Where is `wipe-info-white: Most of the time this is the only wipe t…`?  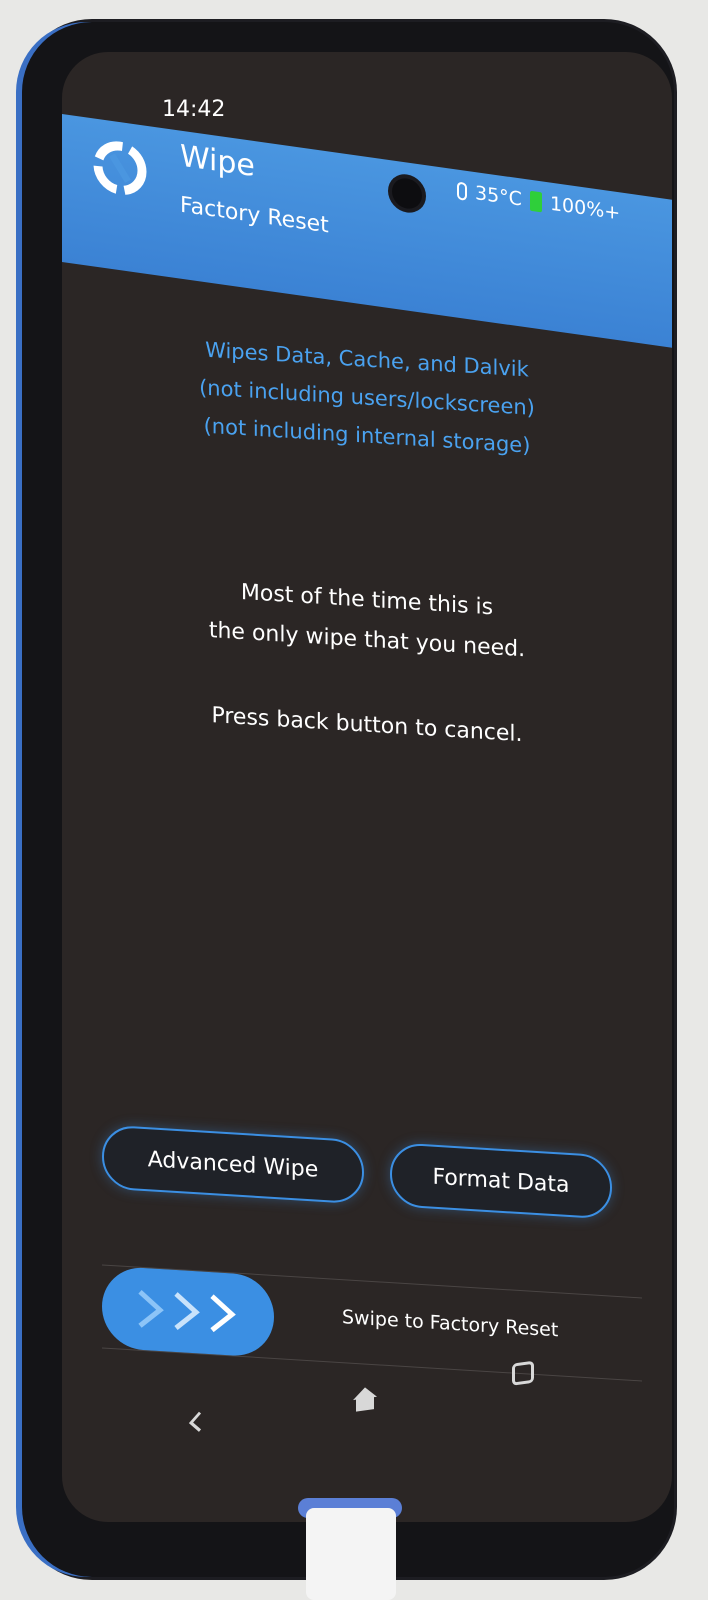 wipe-info-white: Most of the time this is the only wipe t… is located at coordinates (367, 620).